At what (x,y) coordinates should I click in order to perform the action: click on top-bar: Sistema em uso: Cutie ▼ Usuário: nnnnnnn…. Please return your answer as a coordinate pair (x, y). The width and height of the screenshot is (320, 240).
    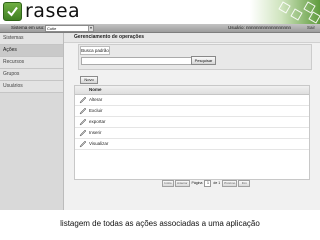
    Looking at the image, I should click on (160, 28).